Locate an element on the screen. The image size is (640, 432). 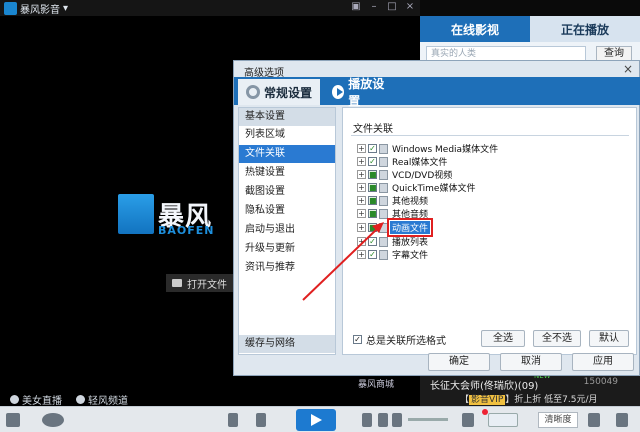
shop-label: 暴风商城 is located at coordinates (376, 385).